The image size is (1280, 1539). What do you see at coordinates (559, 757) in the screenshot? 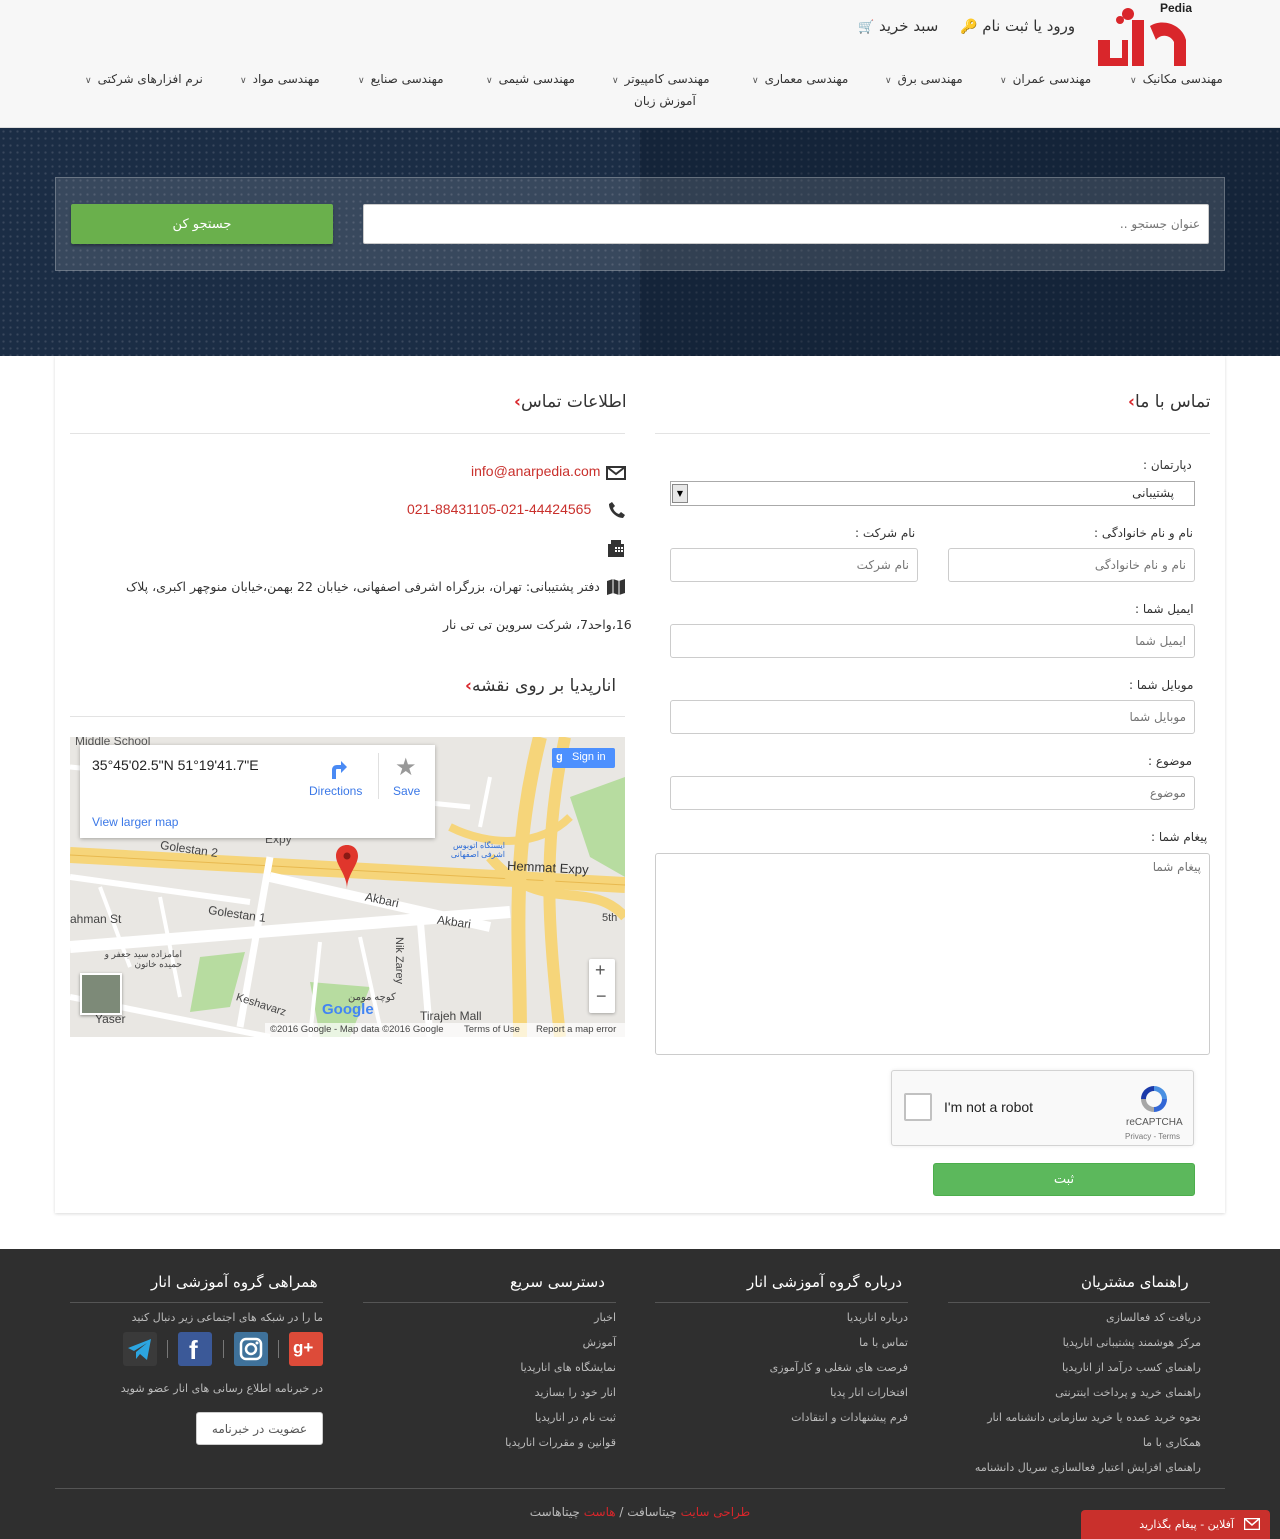
I see `google-plus-icon: g` at bounding box center [559, 757].